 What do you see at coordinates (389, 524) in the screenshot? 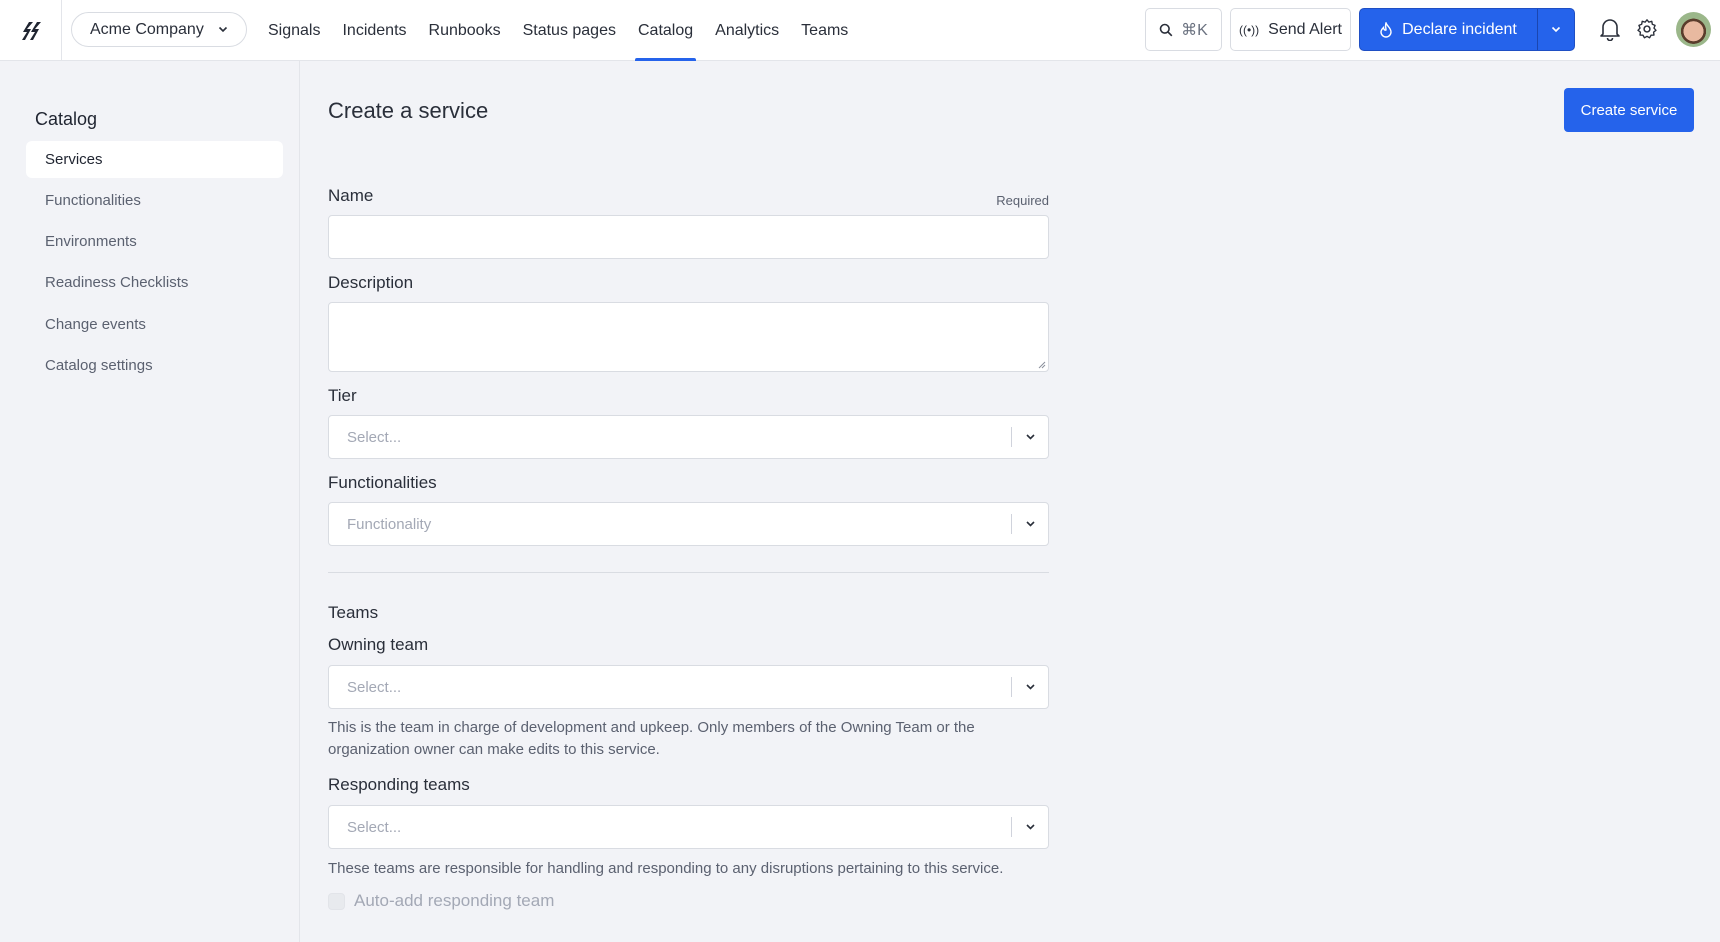
I see `functionalities-placeholder: Functionality` at bounding box center [389, 524].